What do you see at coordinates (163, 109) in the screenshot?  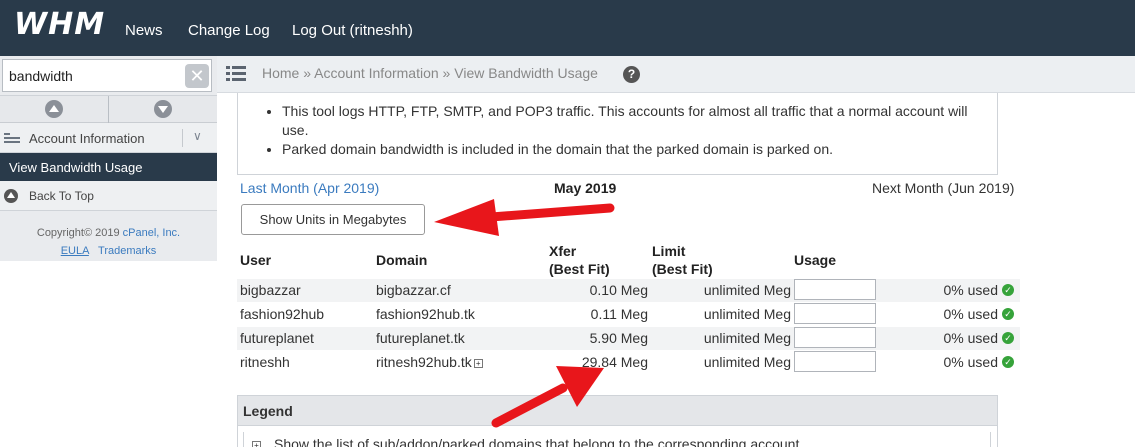 I see `scroll-down-icon` at bounding box center [163, 109].